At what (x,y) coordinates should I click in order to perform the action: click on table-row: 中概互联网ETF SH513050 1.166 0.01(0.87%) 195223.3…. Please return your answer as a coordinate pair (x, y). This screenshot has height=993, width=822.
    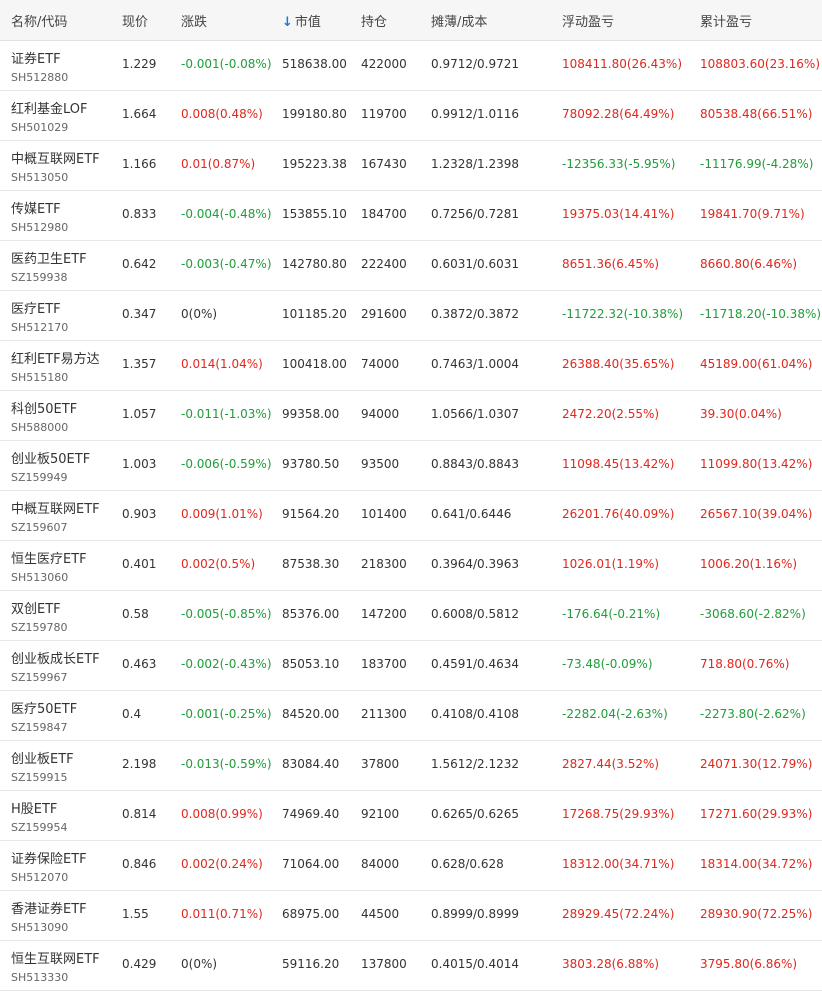
    Looking at the image, I should click on (411, 166).